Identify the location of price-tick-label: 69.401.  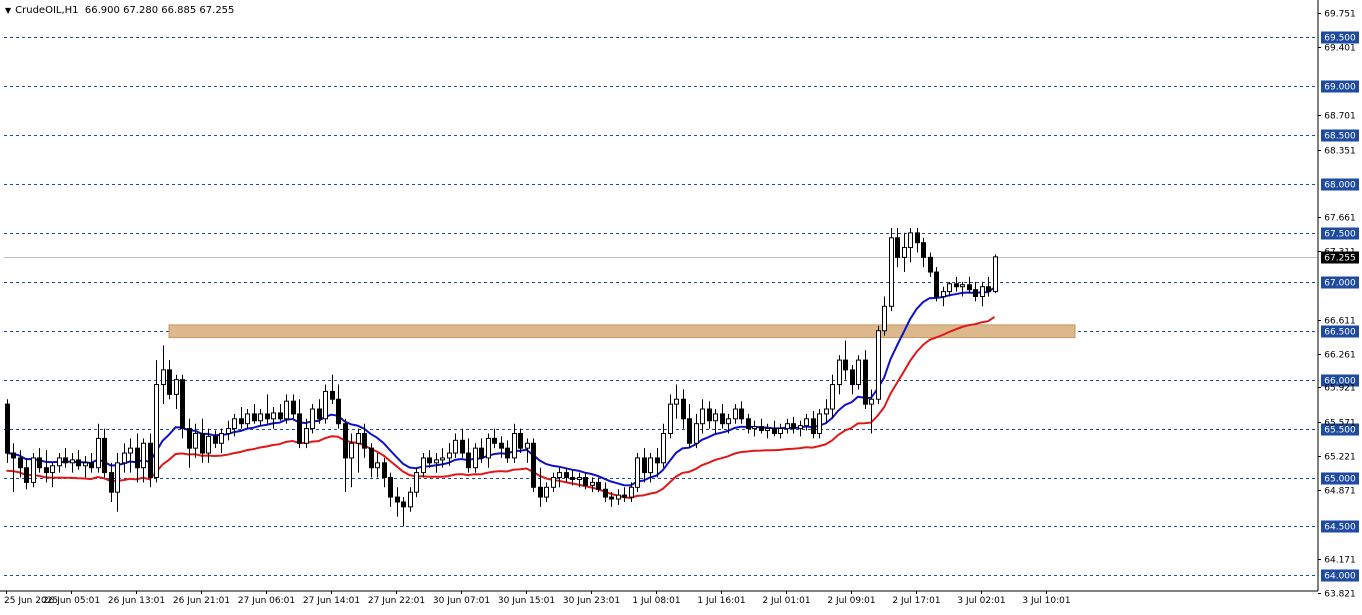
(1340, 49).